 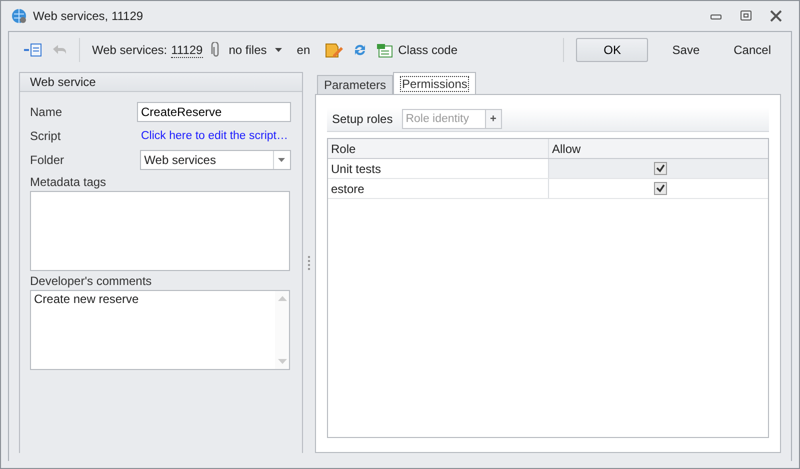 I want to click on window-title: Web services, 11129, so click(x=88, y=16).